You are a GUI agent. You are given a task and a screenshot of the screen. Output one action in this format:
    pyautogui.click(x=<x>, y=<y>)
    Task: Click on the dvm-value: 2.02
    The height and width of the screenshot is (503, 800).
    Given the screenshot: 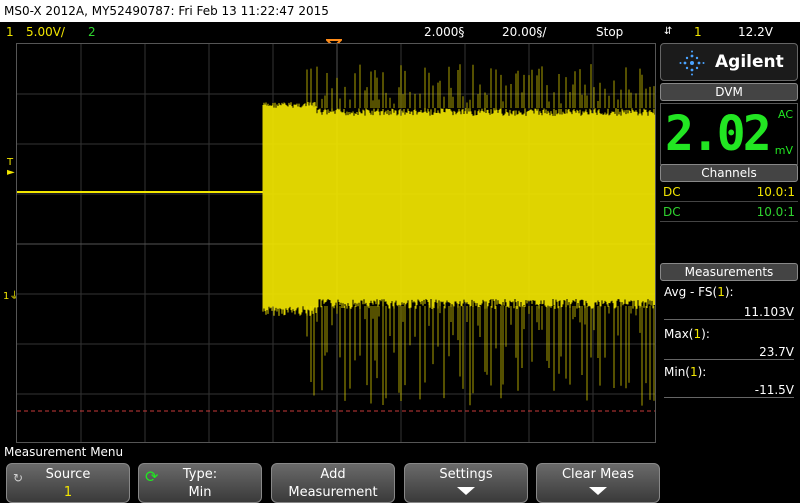 What is the action you would take?
    pyautogui.click(x=718, y=134)
    